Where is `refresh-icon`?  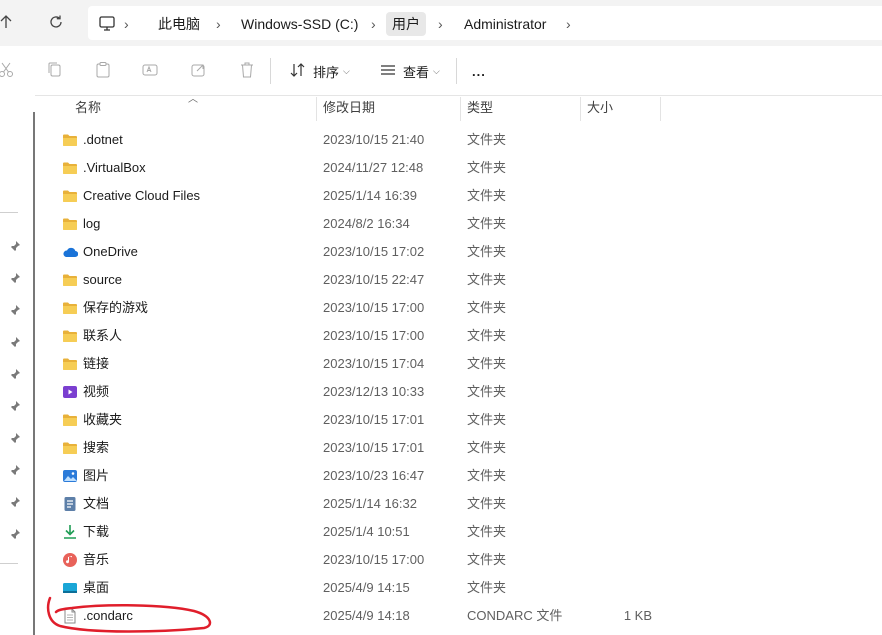
refresh-icon is located at coordinates (56, 22).